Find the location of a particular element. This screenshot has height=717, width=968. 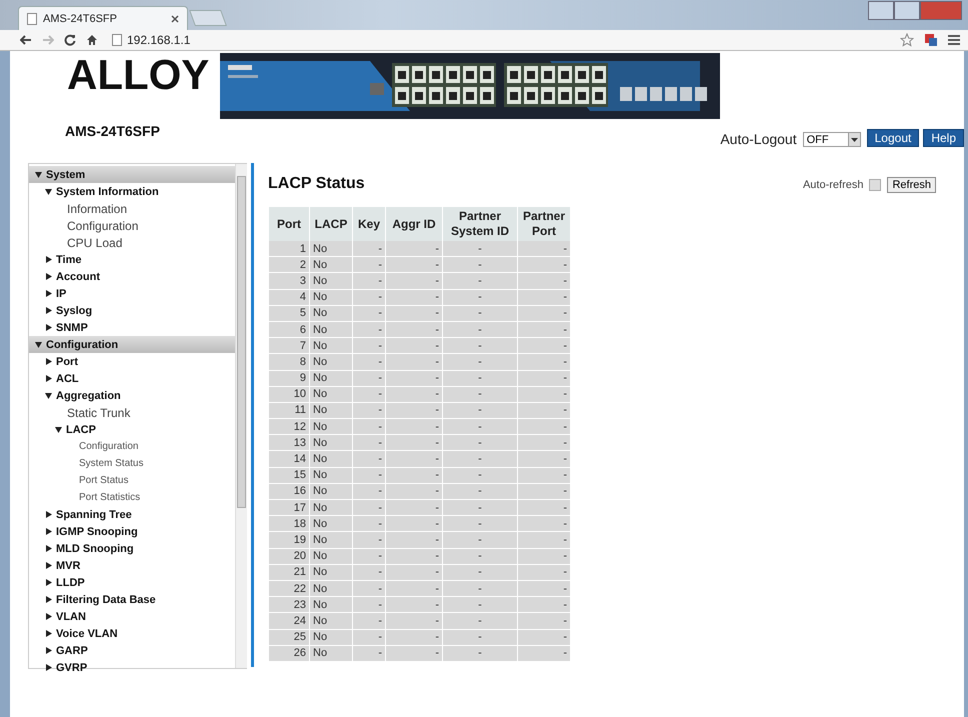

extension-icon is located at coordinates (931, 40).